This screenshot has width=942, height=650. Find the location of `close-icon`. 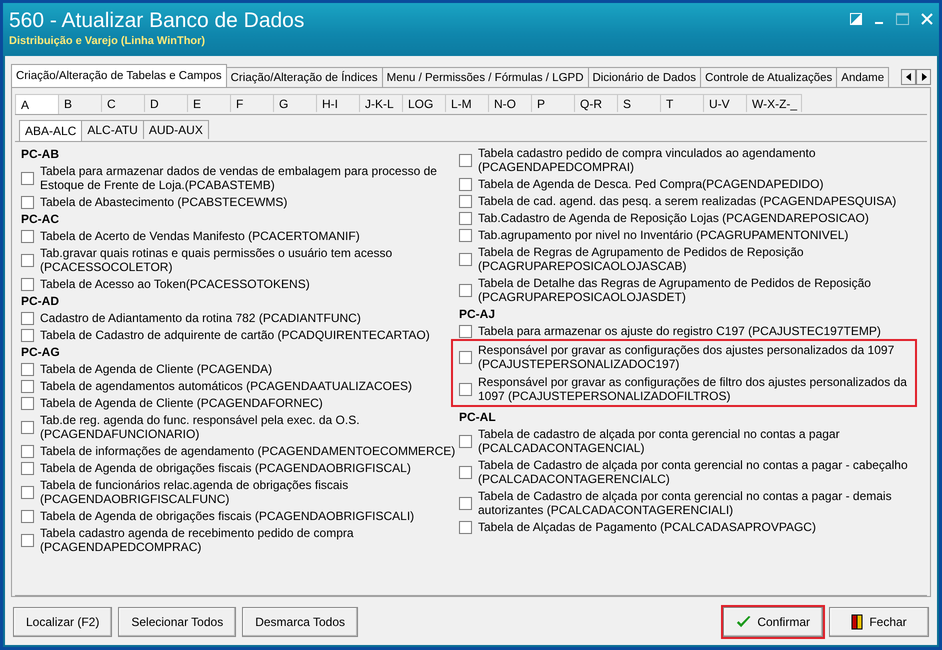

close-icon is located at coordinates (927, 19).